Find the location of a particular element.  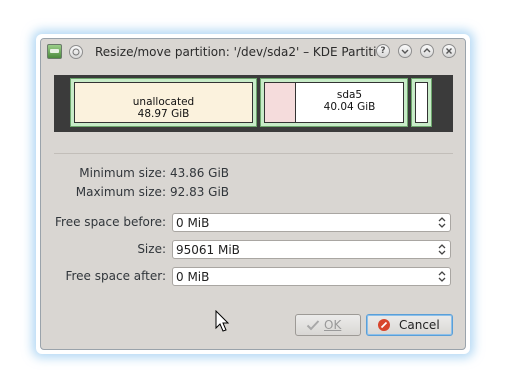

unallocated-size: 48.97 GiB is located at coordinates (163, 114).